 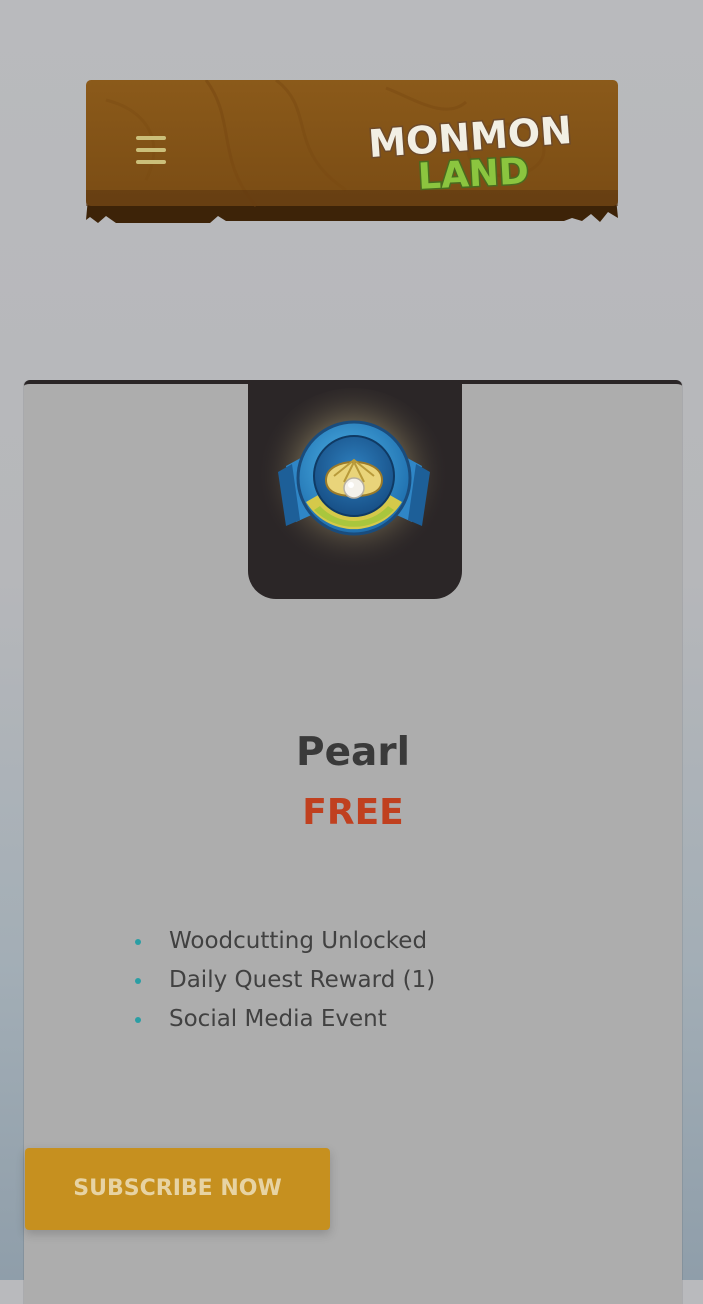 What do you see at coordinates (278, 1019) in the screenshot?
I see `feature-label: Social Media Event` at bounding box center [278, 1019].